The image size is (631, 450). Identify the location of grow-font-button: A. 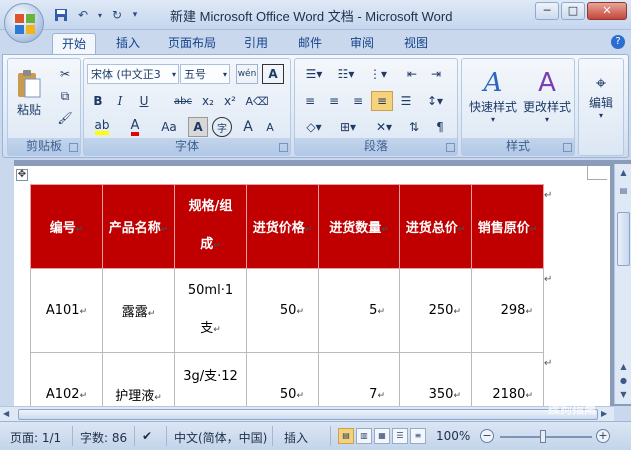
(248, 127).